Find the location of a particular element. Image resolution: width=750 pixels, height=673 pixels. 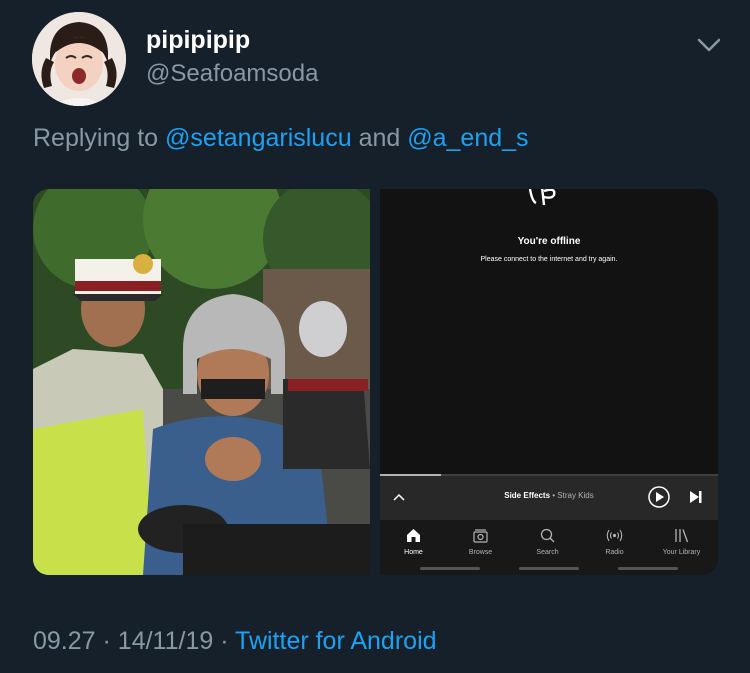

skip-next-icon is located at coordinates (696, 497).